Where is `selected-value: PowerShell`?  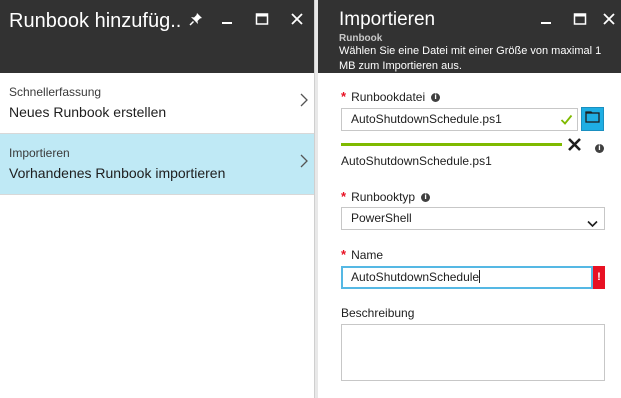
selected-value: PowerShell is located at coordinates (381, 218).